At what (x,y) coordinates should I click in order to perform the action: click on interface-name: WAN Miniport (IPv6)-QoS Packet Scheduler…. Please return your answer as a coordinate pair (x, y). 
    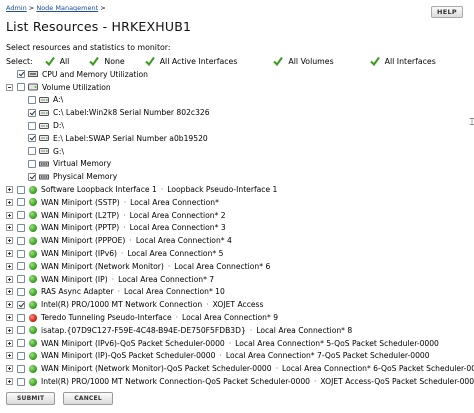
    Looking at the image, I should click on (133, 343).